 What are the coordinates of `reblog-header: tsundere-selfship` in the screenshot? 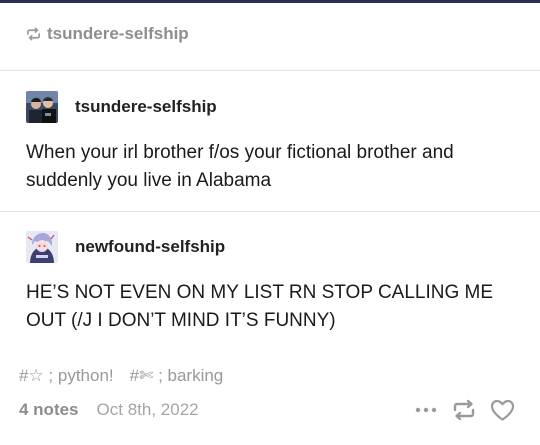 It's located at (107, 34).